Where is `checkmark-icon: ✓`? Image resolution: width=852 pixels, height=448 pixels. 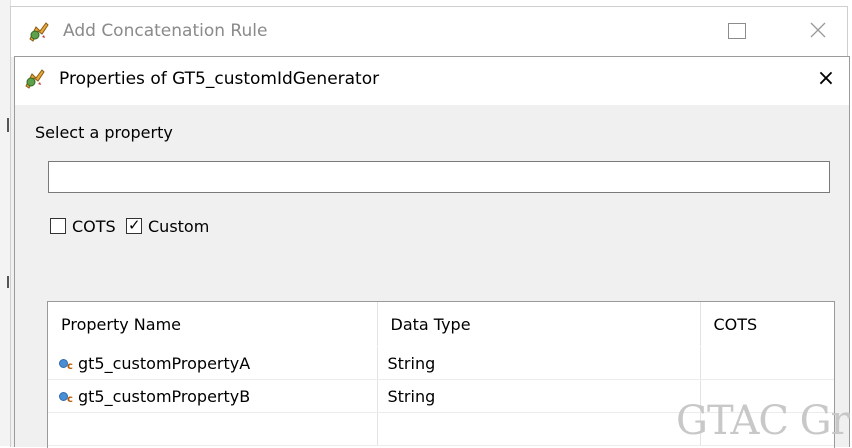
checkmark-icon: ✓ is located at coordinates (134, 225).